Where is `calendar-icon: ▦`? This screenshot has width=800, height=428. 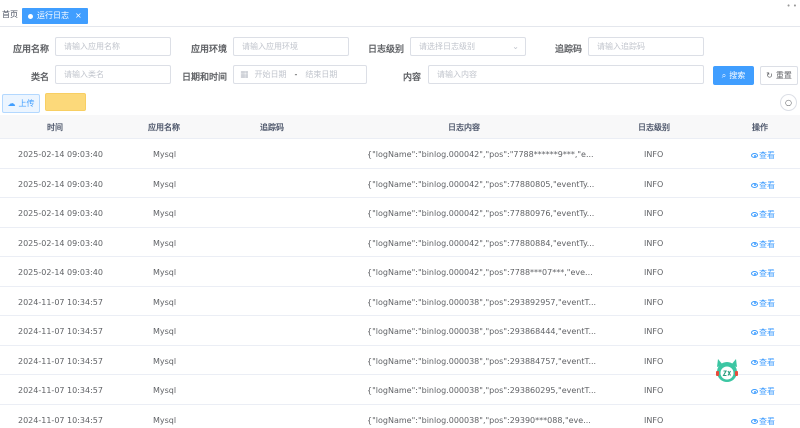
calendar-icon: ▦ is located at coordinates (244, 74).